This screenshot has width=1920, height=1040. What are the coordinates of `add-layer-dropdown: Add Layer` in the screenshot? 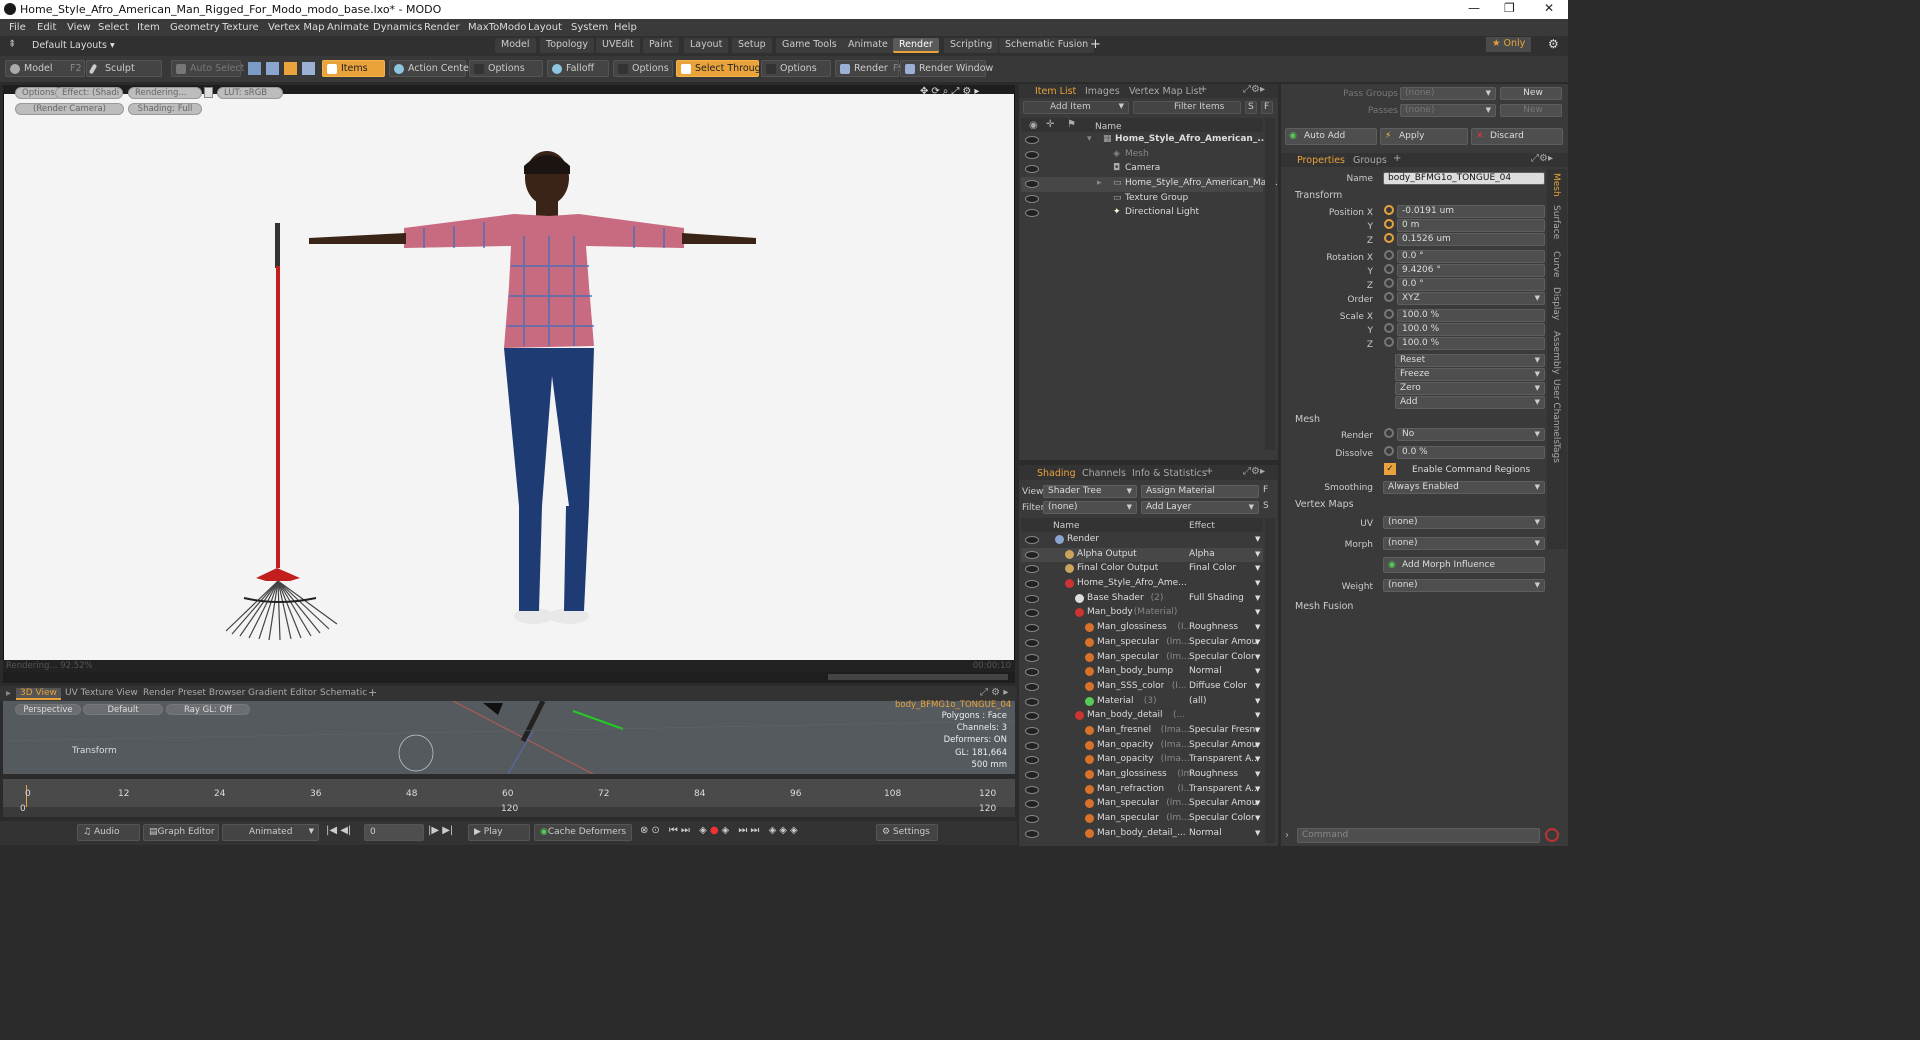 It's located at (1200, 507).